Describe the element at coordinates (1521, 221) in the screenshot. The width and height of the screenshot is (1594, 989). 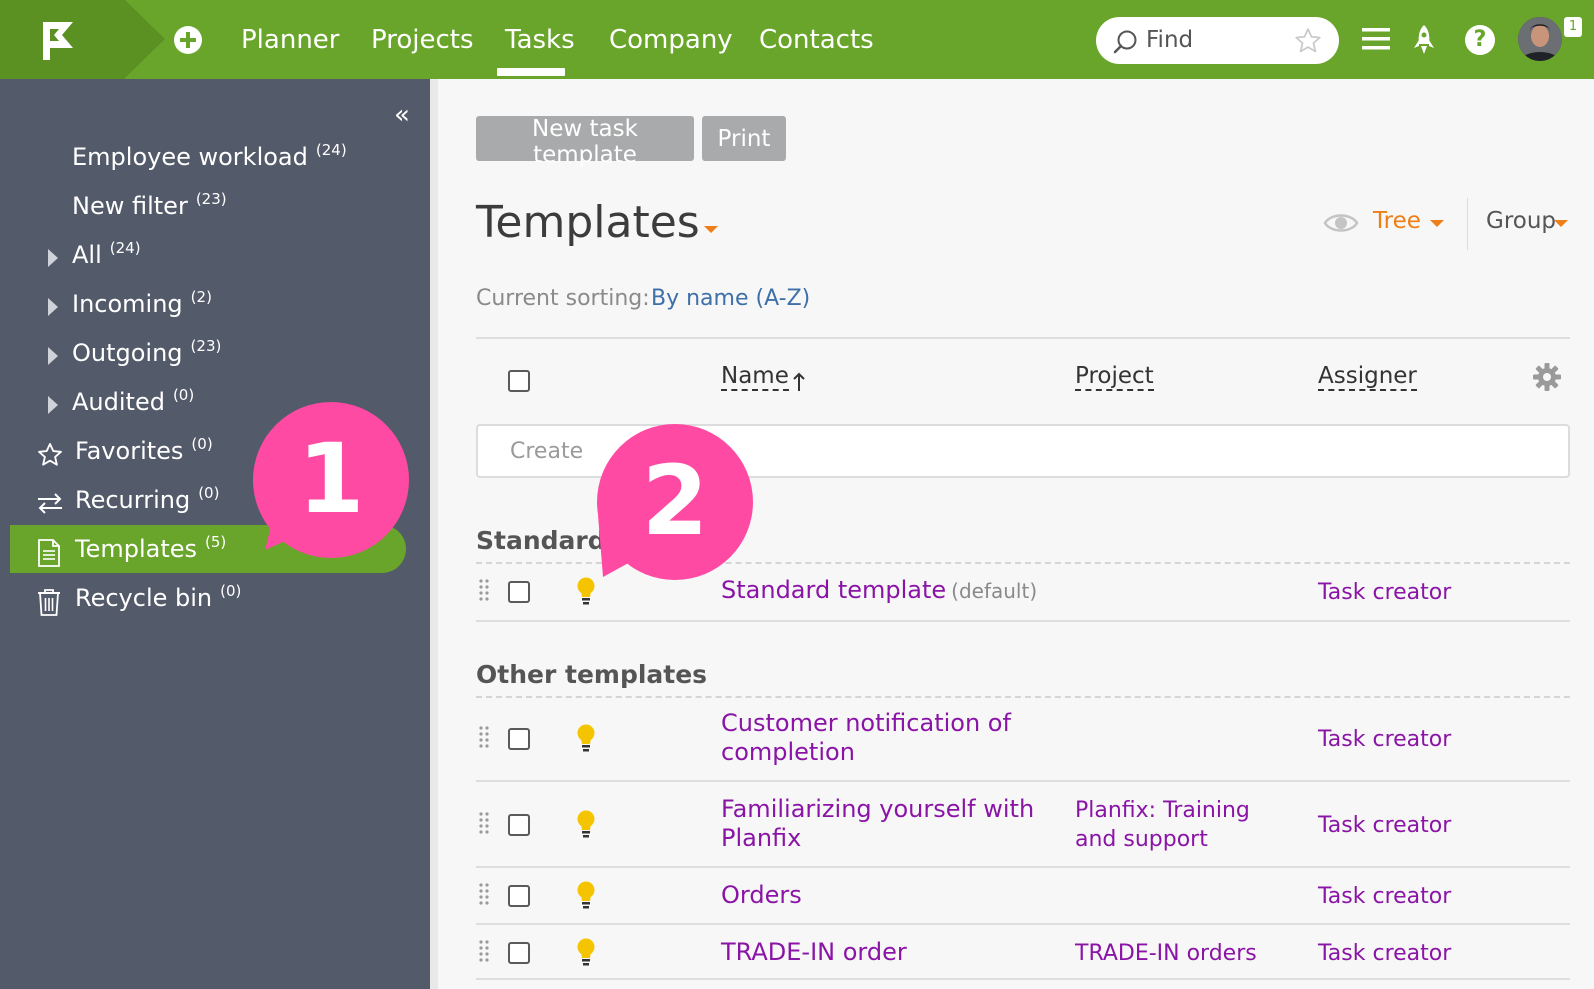
I see `group-dropdown: Group` at that location.